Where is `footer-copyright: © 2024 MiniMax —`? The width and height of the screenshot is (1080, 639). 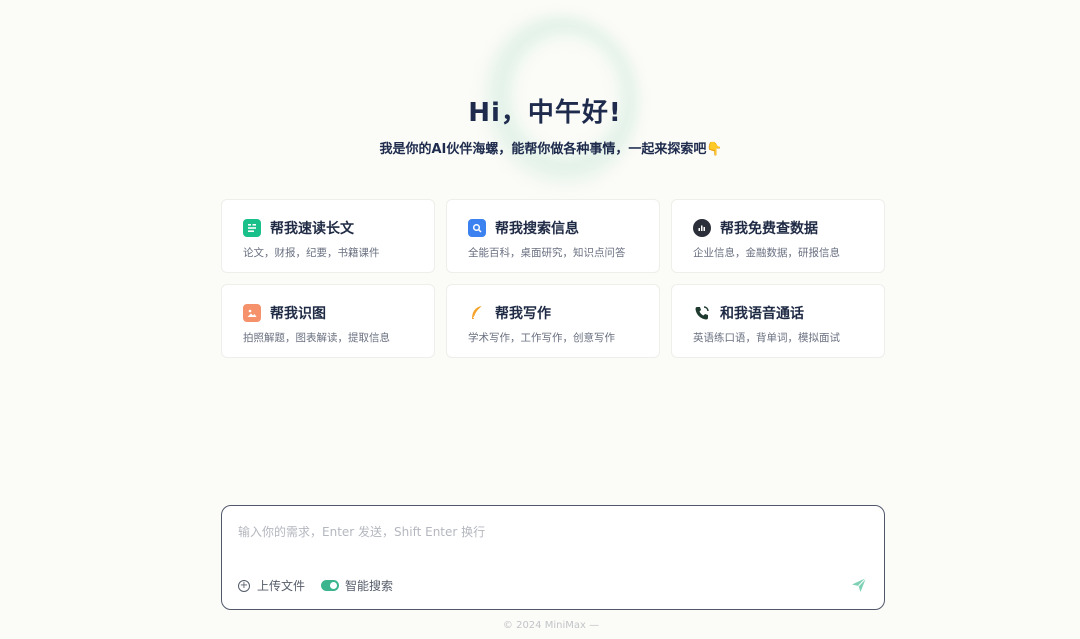 footer-copyright: © 2024 MiniMax — is located at coordinates (551, 625).